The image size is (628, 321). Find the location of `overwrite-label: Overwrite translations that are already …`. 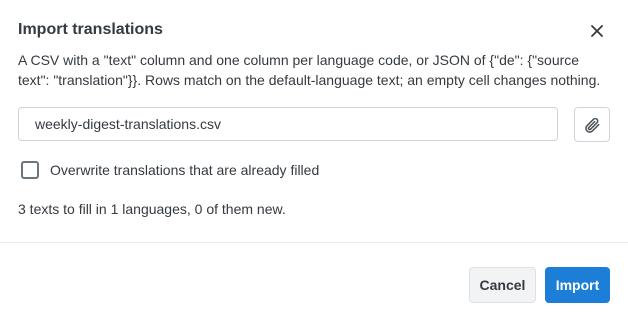

overwrite-label: Overwrite translations that are already … is located at coordinates (184, 170).